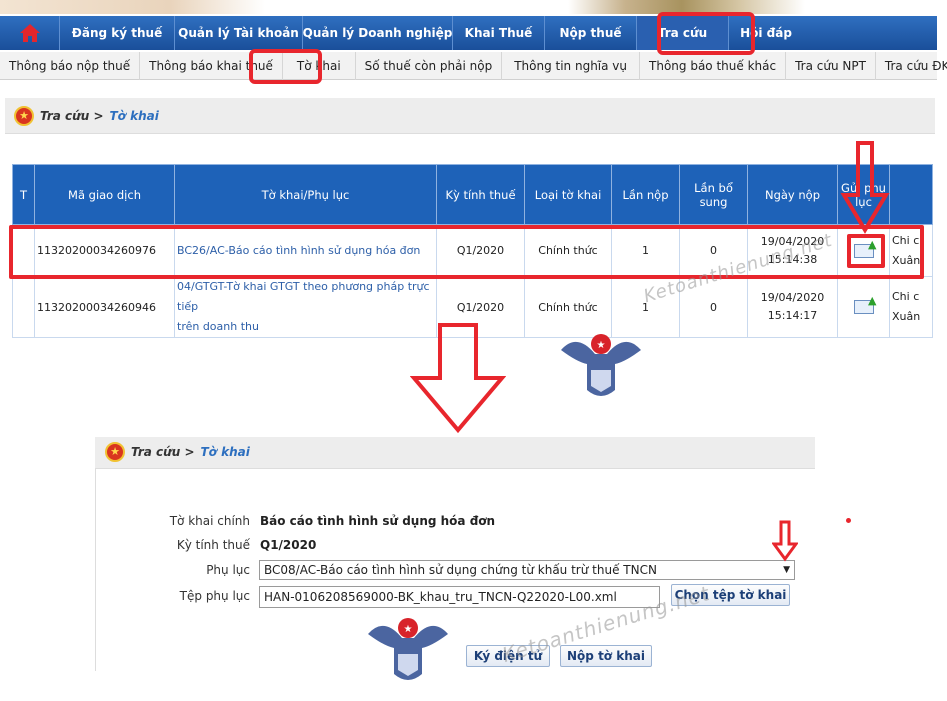  I want to click on declaration-link-line2: trên doanh thu, so click(218, 326).